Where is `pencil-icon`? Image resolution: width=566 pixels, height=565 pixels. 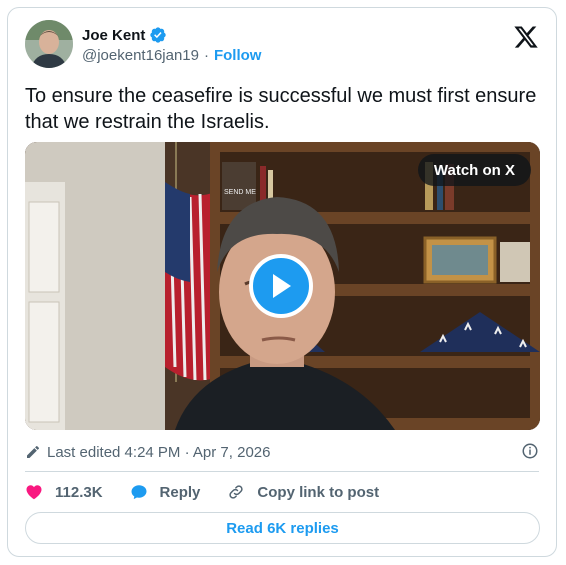 pencil-icon is located at coordinates (33, 451).